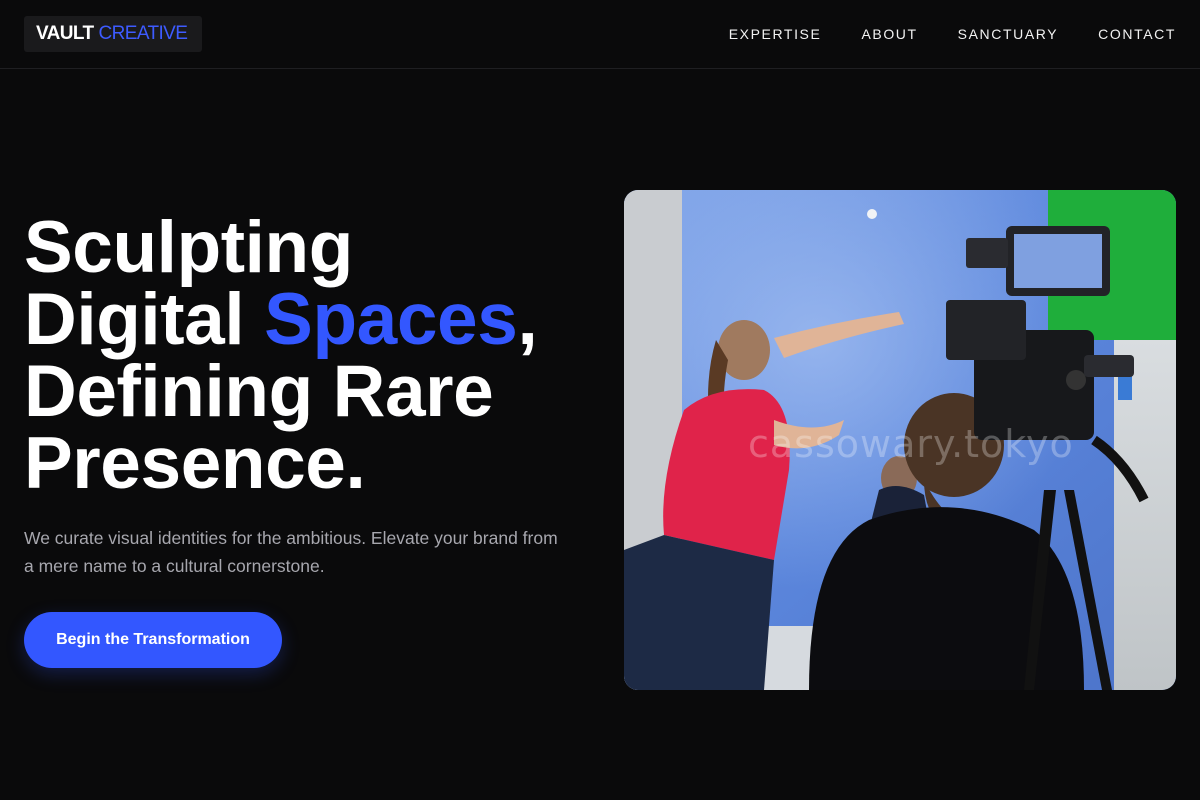 This screenshot has width=1200, height=800. What do you see at coordinates (1137, 34) in the screenshot?
I see `nav-link-contact: CONTACT` at bounding box center [1137, 34].